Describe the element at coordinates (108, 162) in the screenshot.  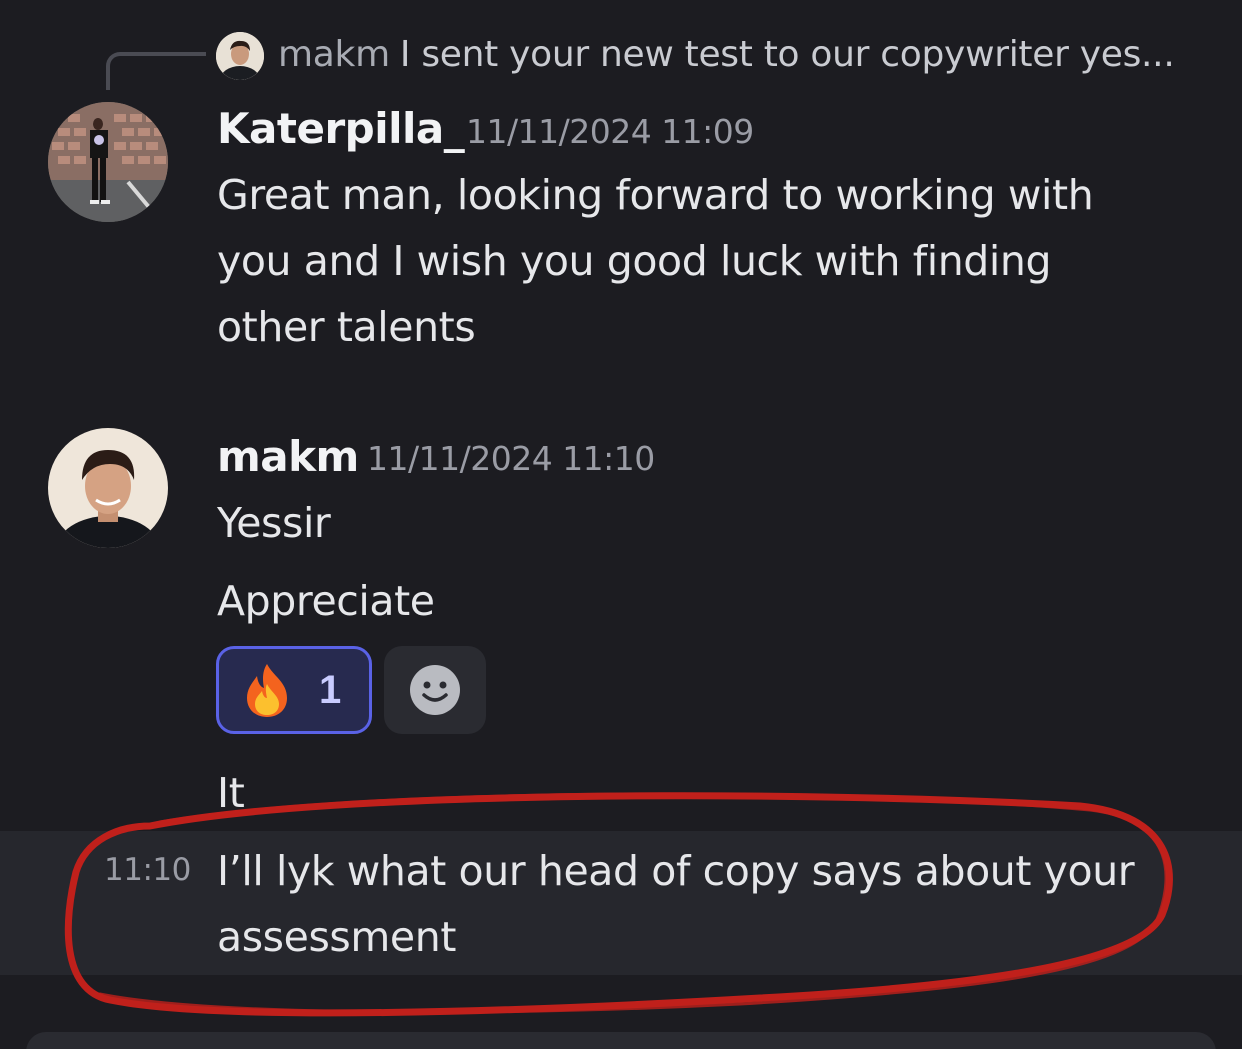
I see `avatar-katerpilla` at that location.